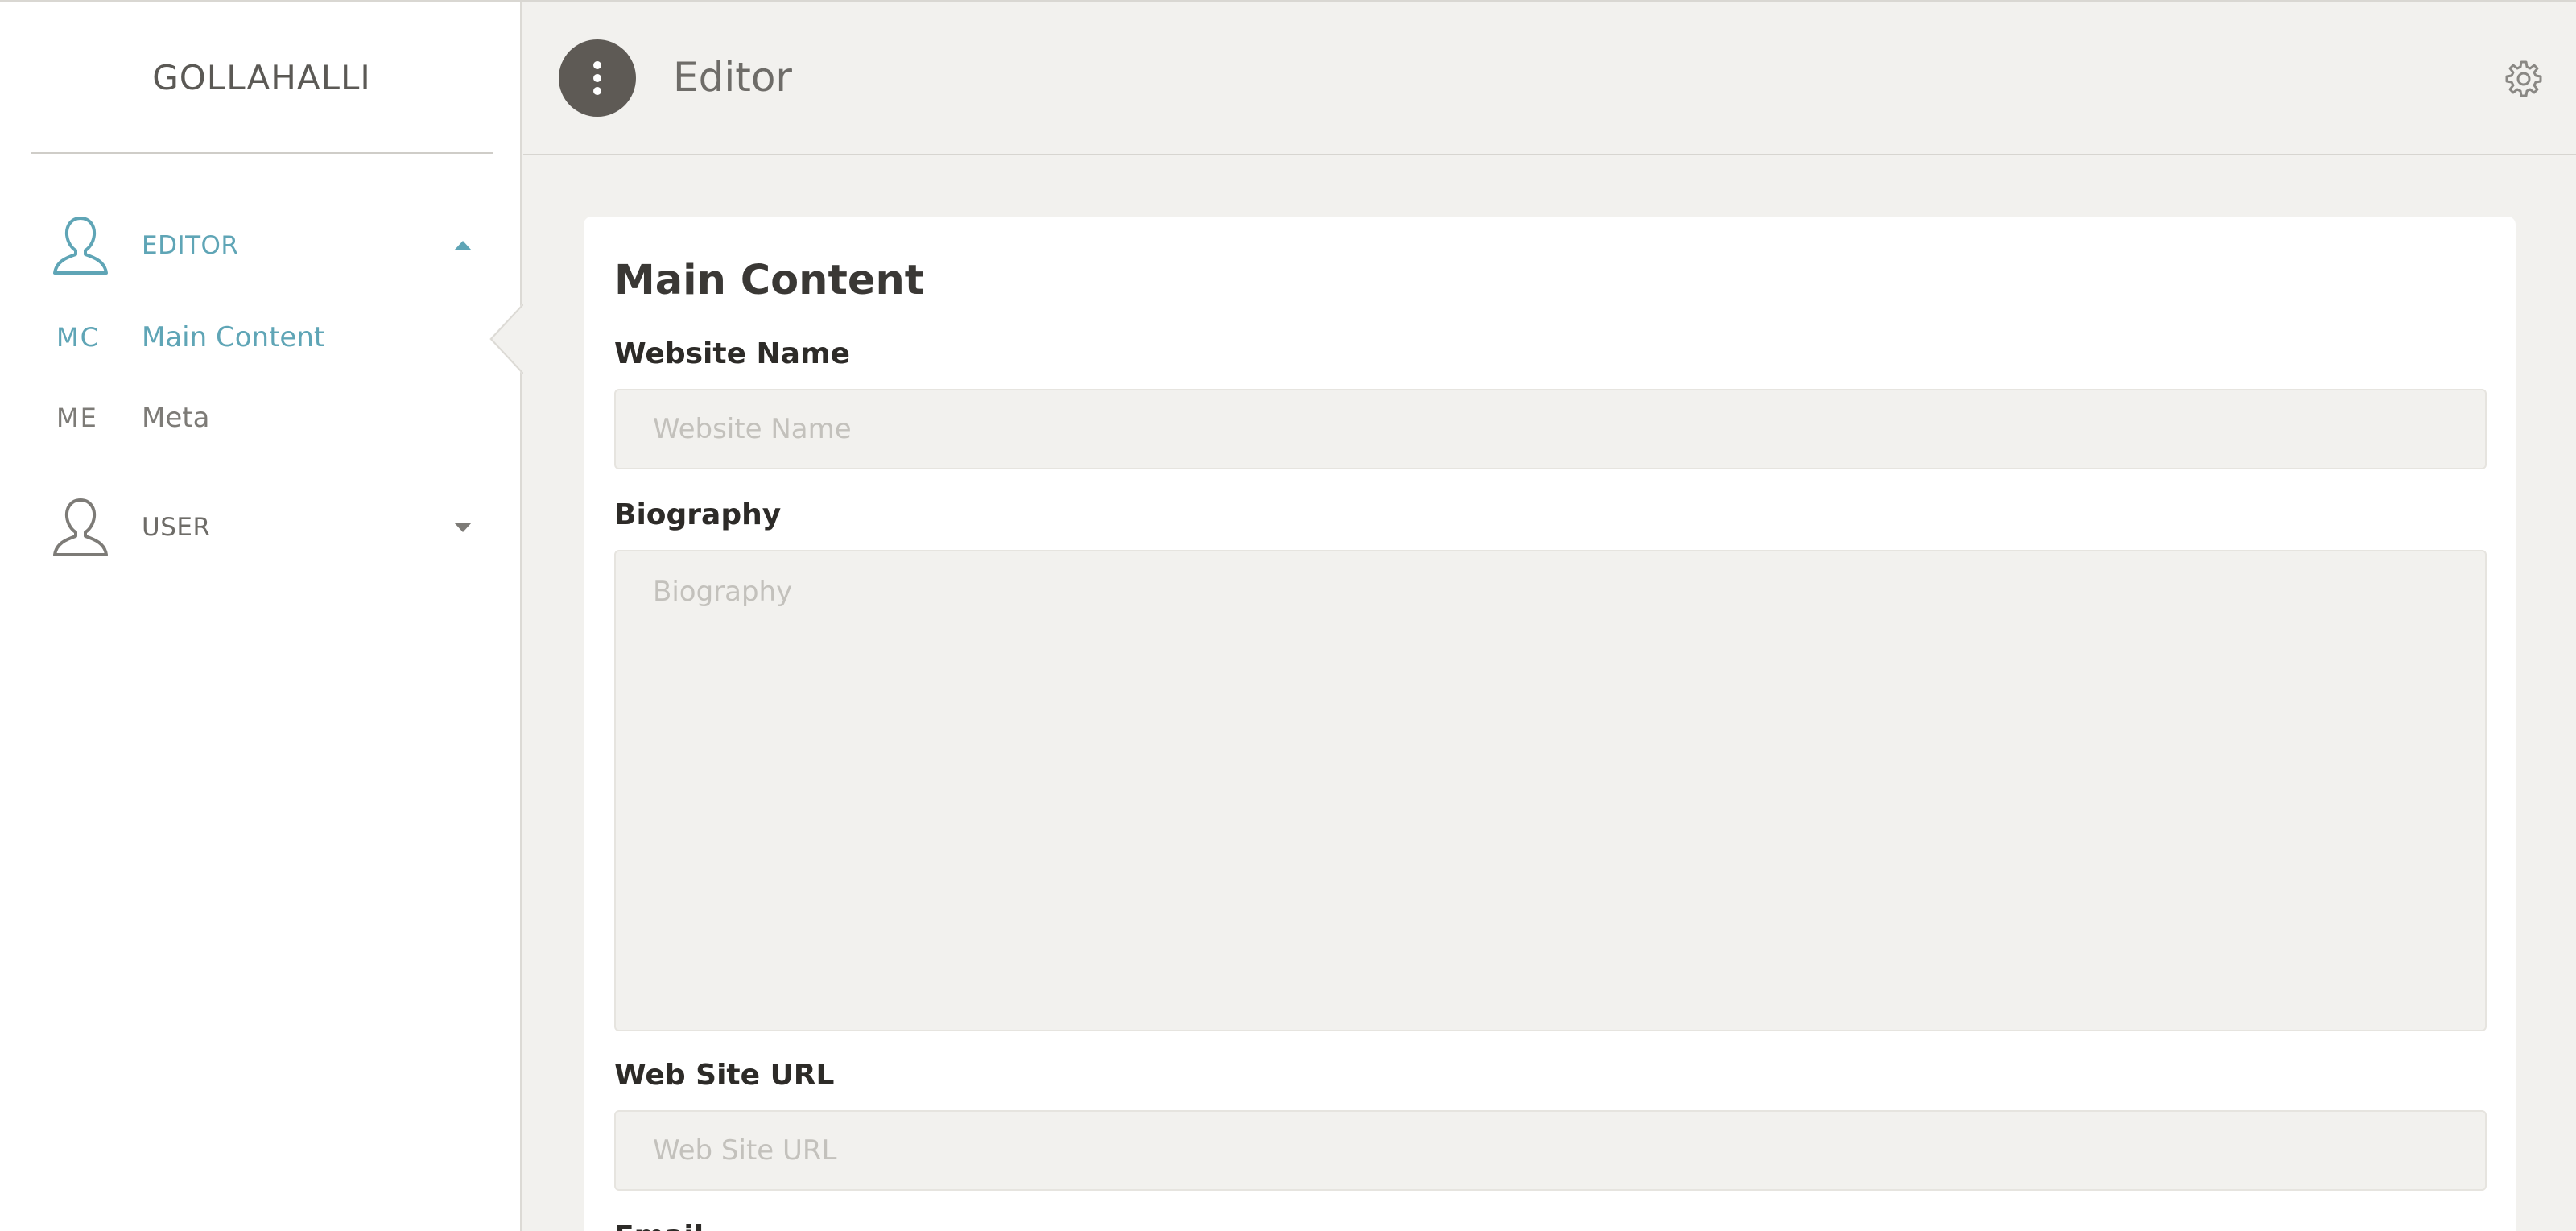  I want to click on sidebar-item-abbr: ME, so click(77, 418).